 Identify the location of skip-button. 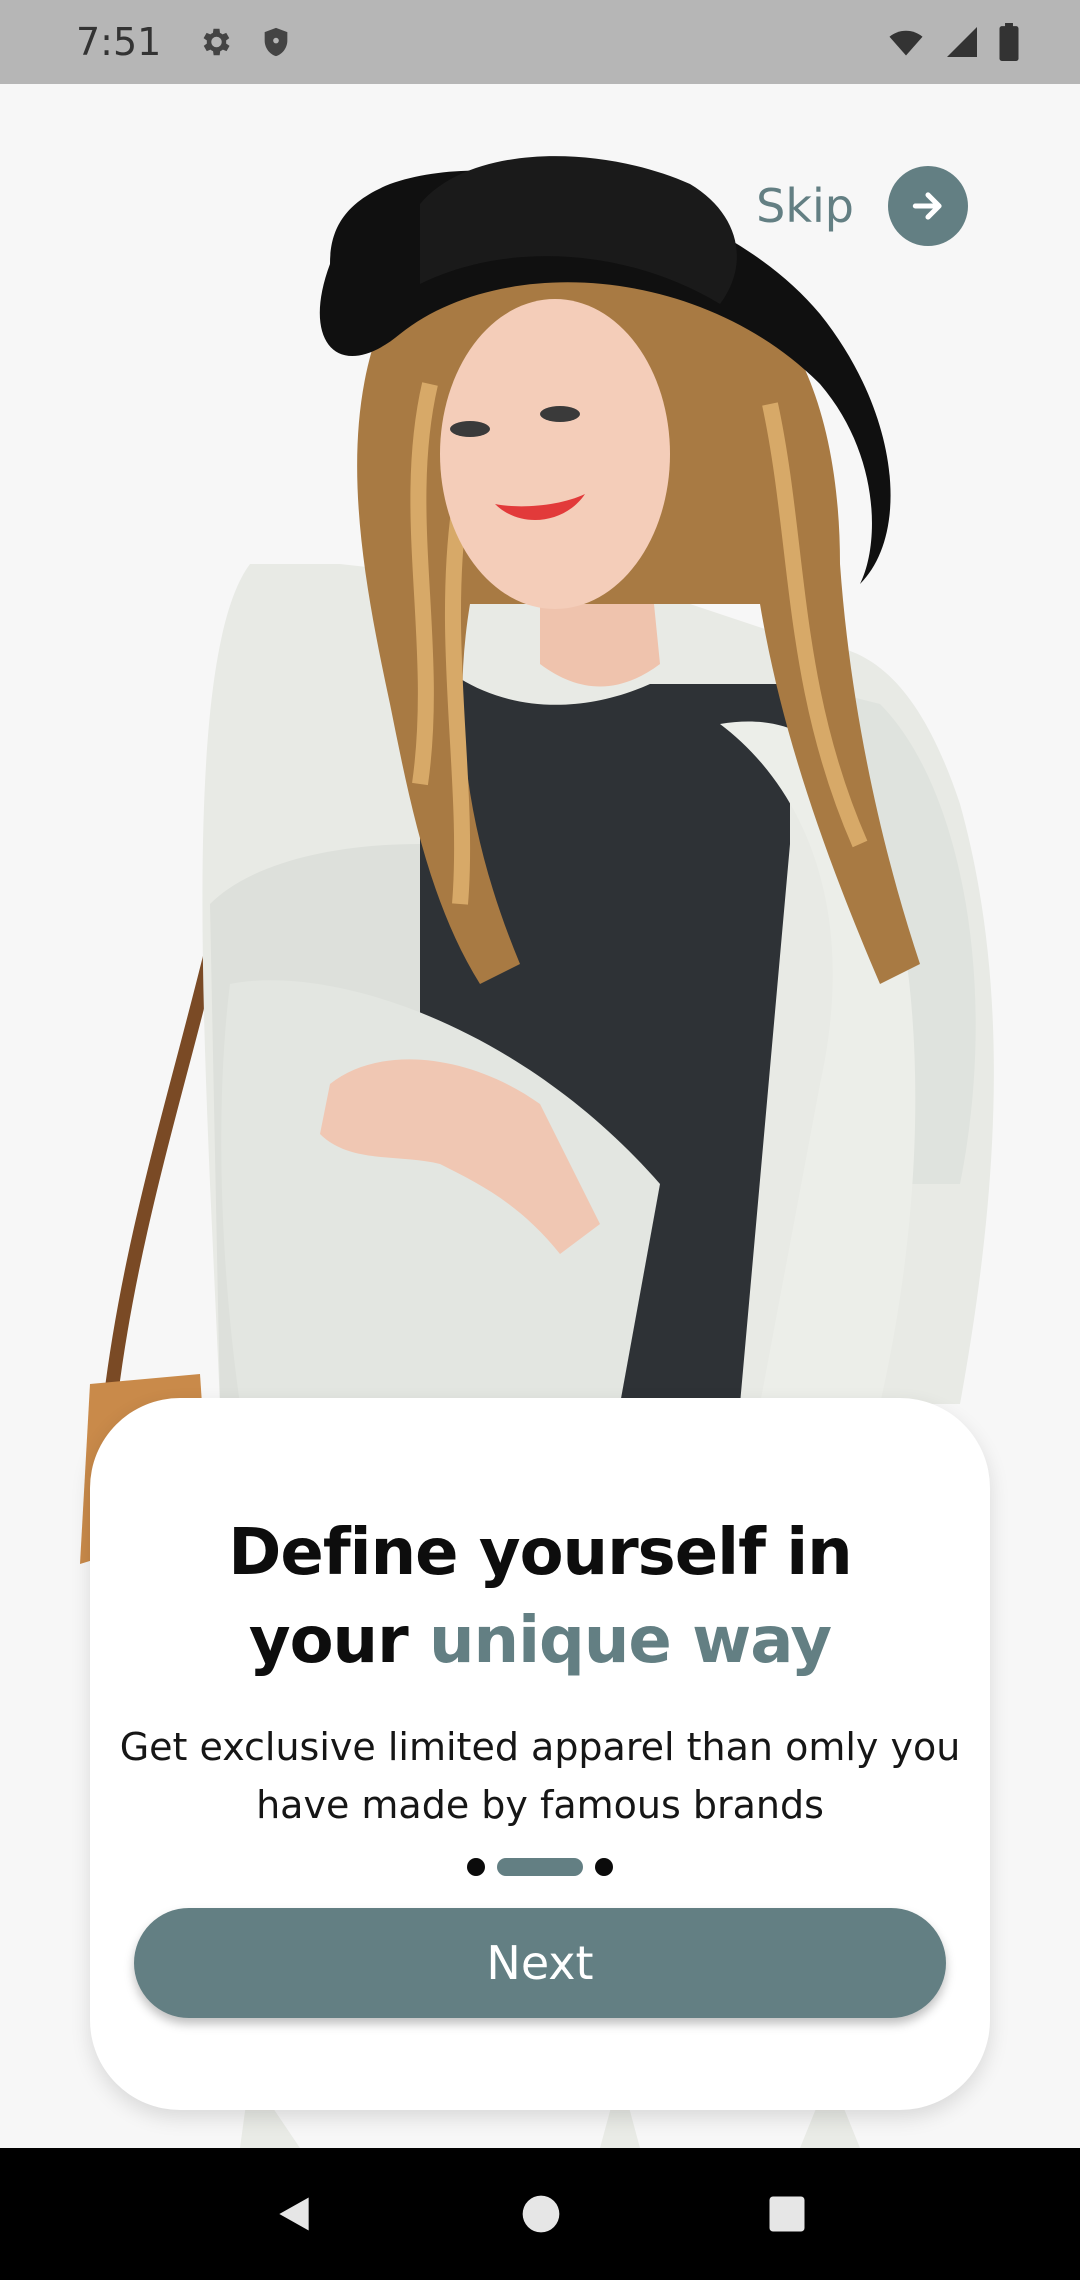
(928, 206).